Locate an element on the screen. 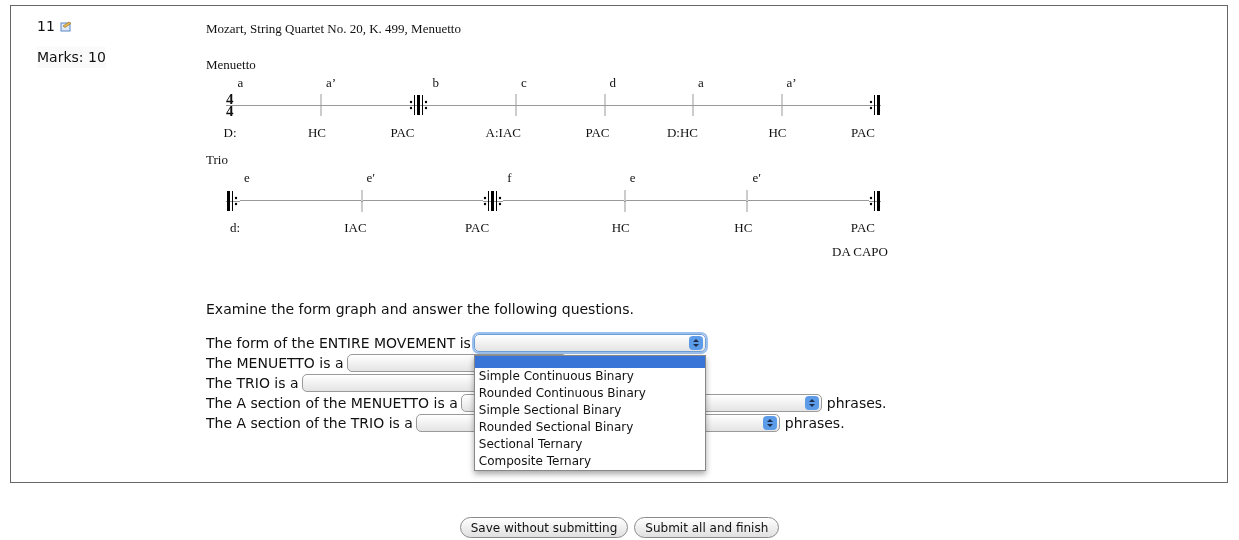  dropdown-option: Sectional Ternary is located at coordinates (589, 444).